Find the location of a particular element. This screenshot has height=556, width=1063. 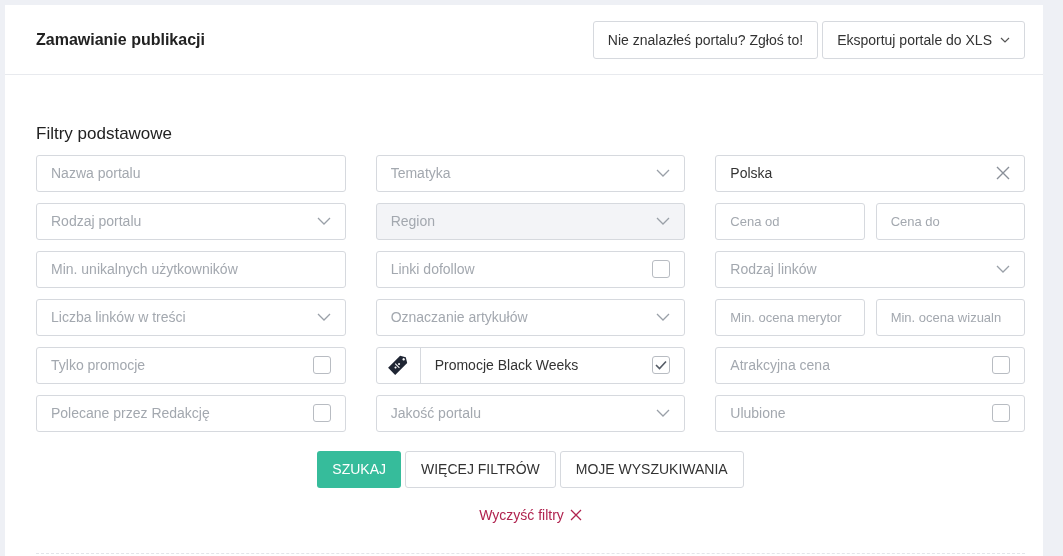

check-icon is located at coordinates (661, 365).